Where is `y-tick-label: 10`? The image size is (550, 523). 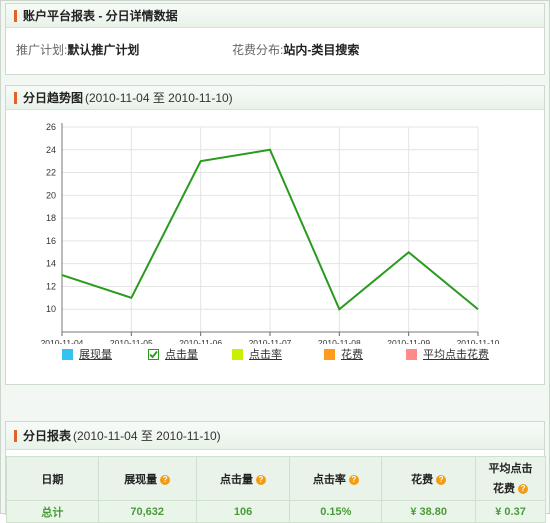
y-tick-label: 10 is located at coordinates (51, 309).